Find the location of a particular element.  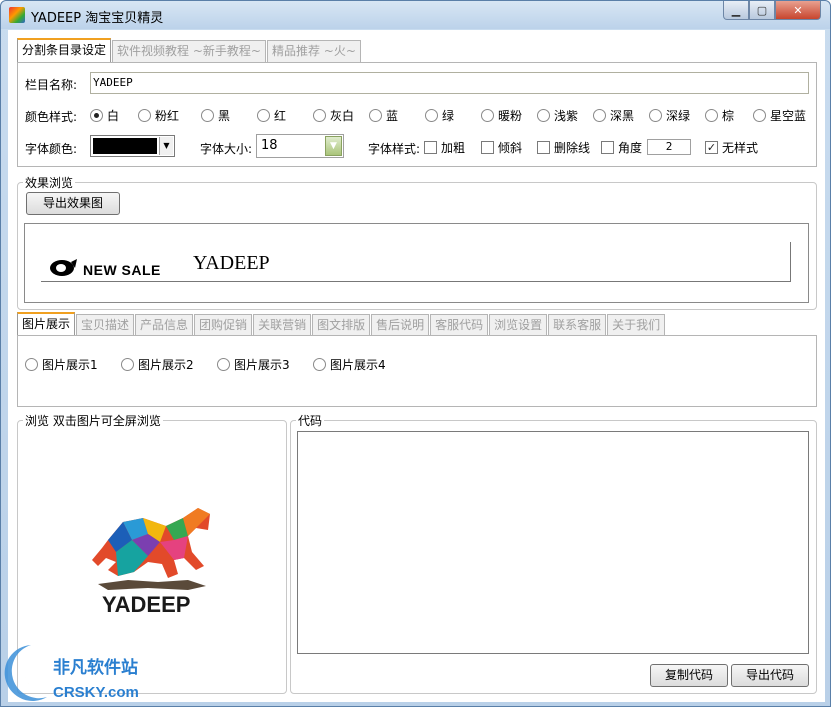

export-preview-button: 导出效果图 is located at coordinates (73, 203).